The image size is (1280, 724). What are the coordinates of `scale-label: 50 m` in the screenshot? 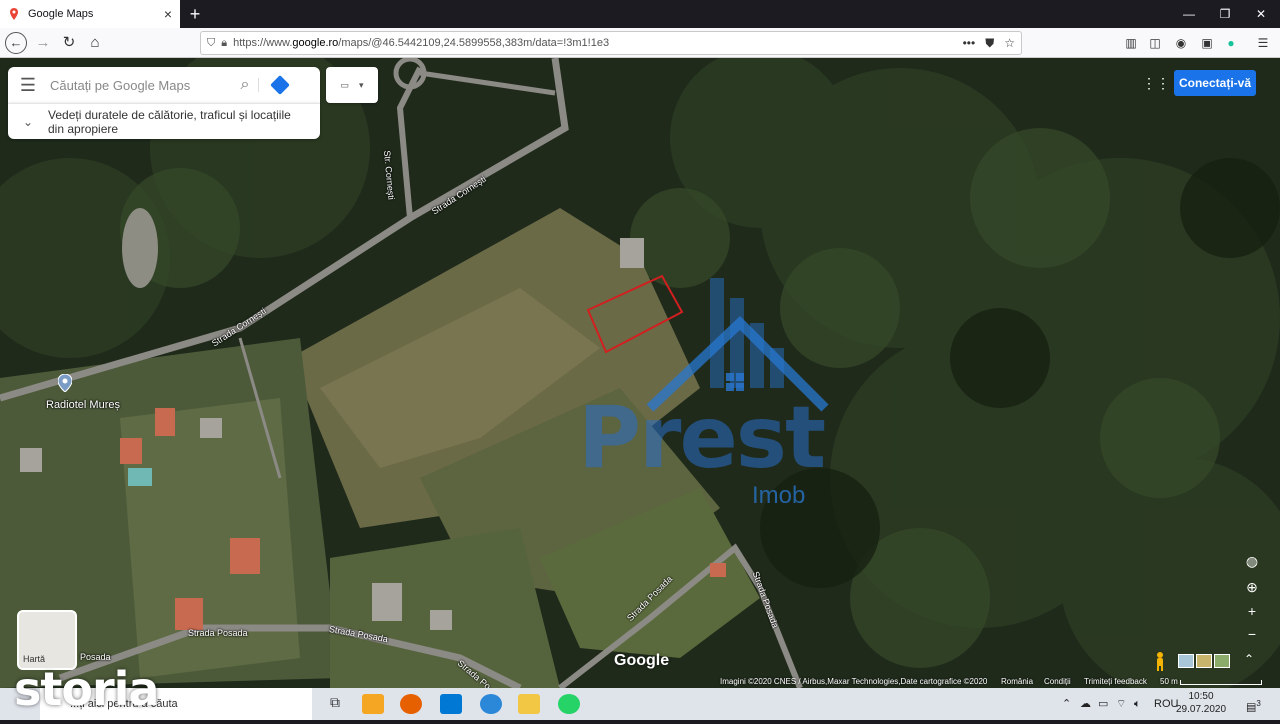 It's located at (1169, 681).